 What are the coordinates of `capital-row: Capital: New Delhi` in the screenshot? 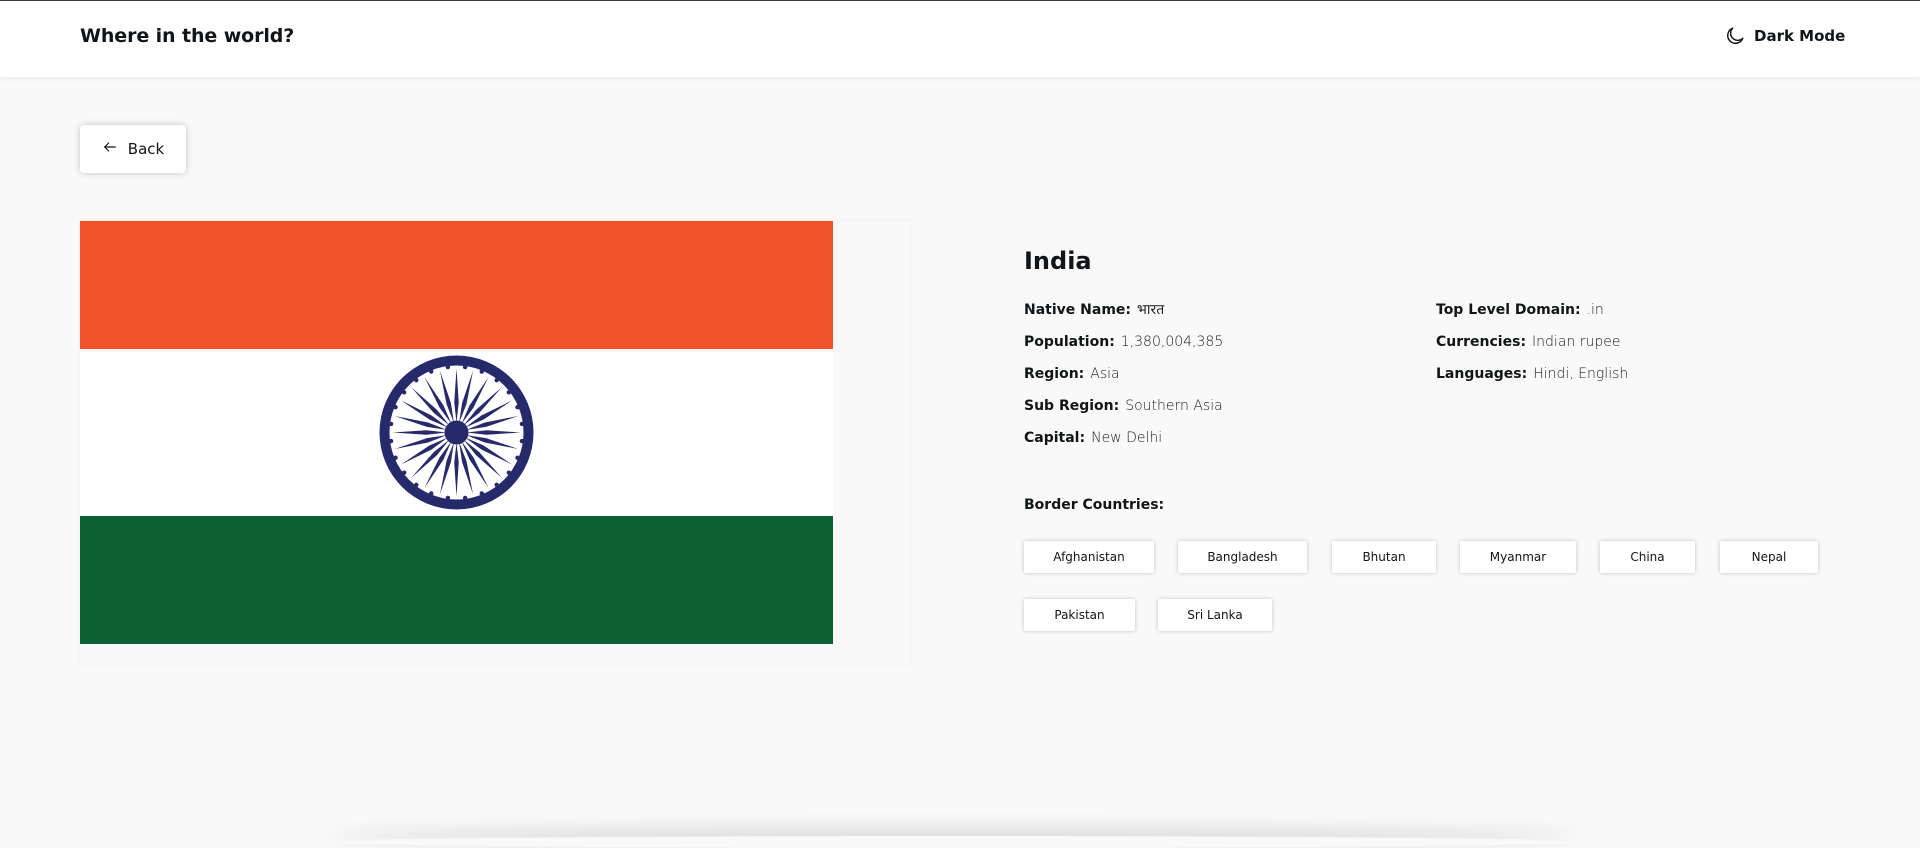 It's located at (1123, 444).